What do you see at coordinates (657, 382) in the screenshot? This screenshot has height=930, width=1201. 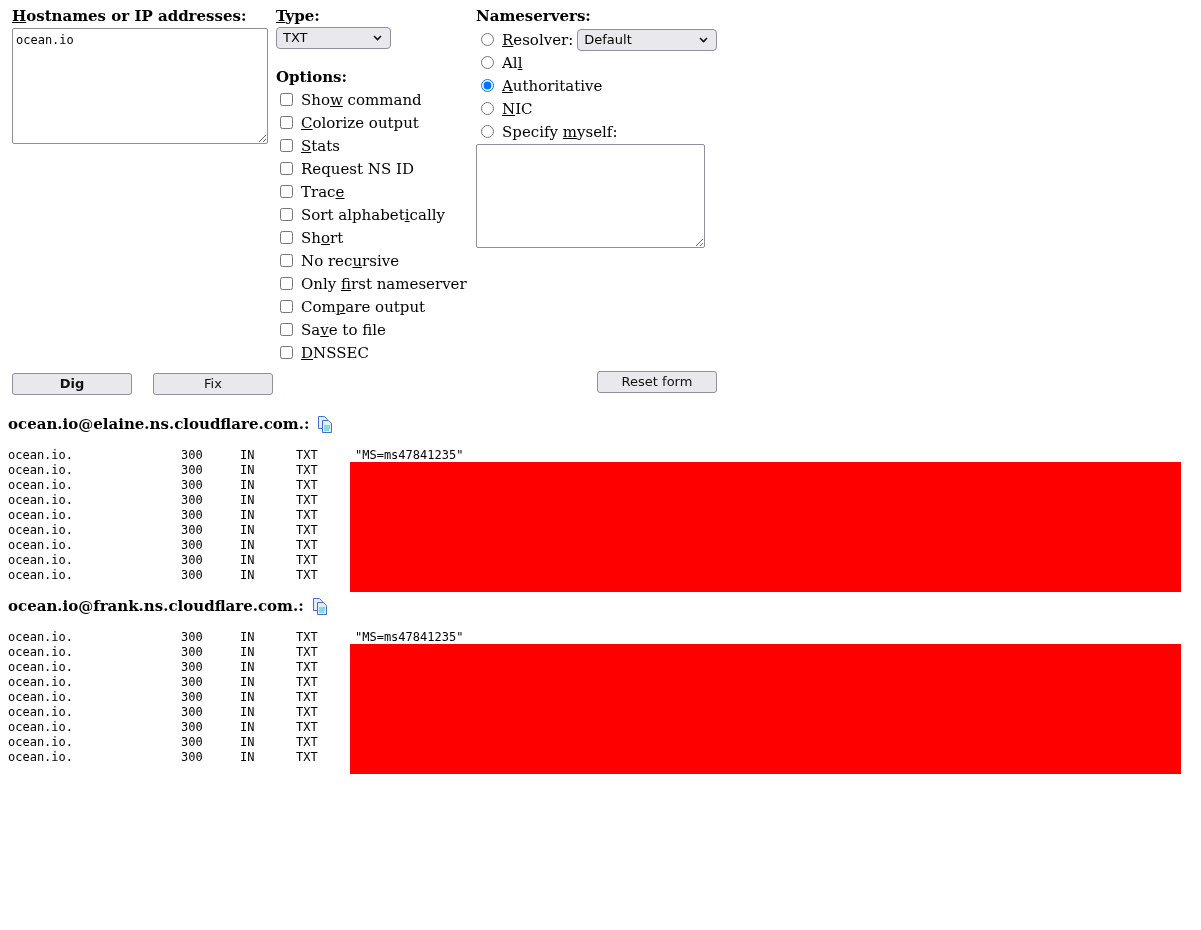 I see `reset-button: Reset form` at bounding box center [657, 382].